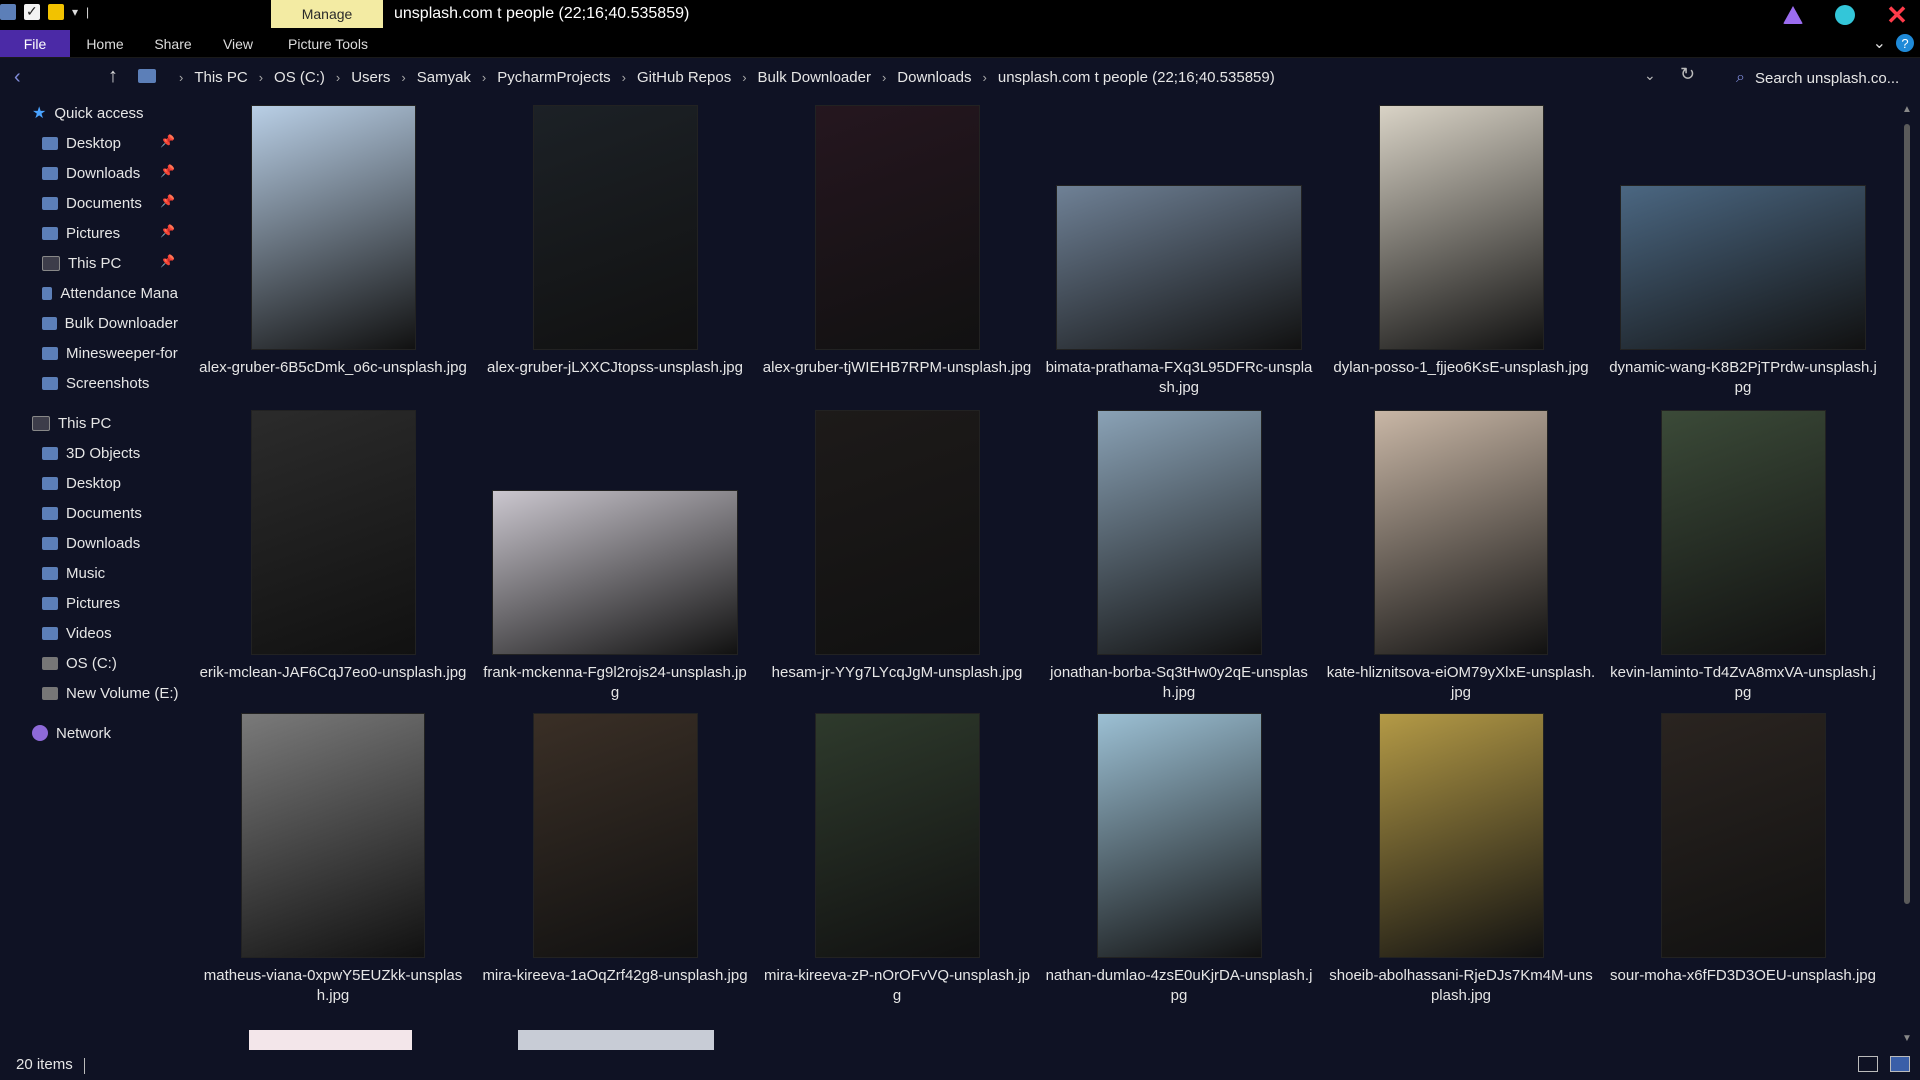  Describe the element at coordinates (327, 14) in the screenshot. I see `manage-tab: Manage` at that location.